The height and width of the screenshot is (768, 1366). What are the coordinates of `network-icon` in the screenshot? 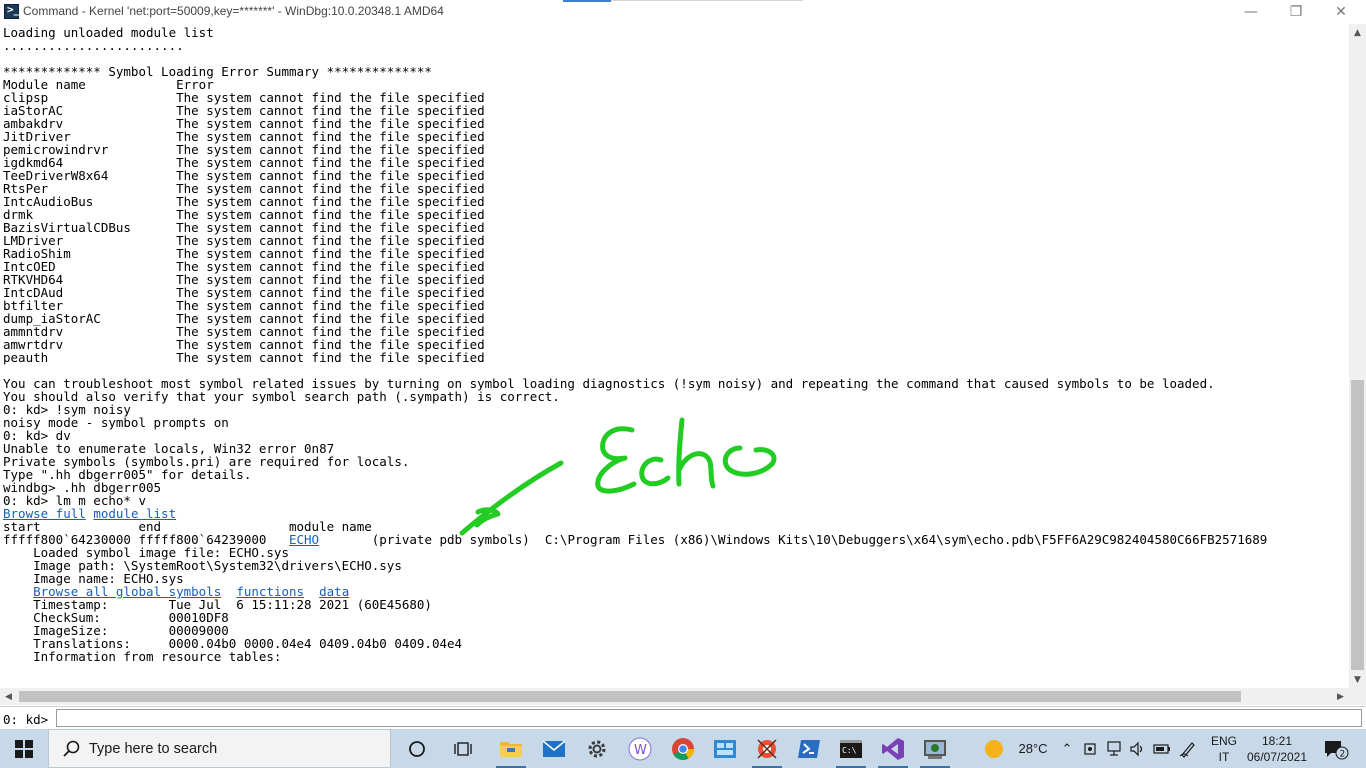 It's located at (1114, 748).